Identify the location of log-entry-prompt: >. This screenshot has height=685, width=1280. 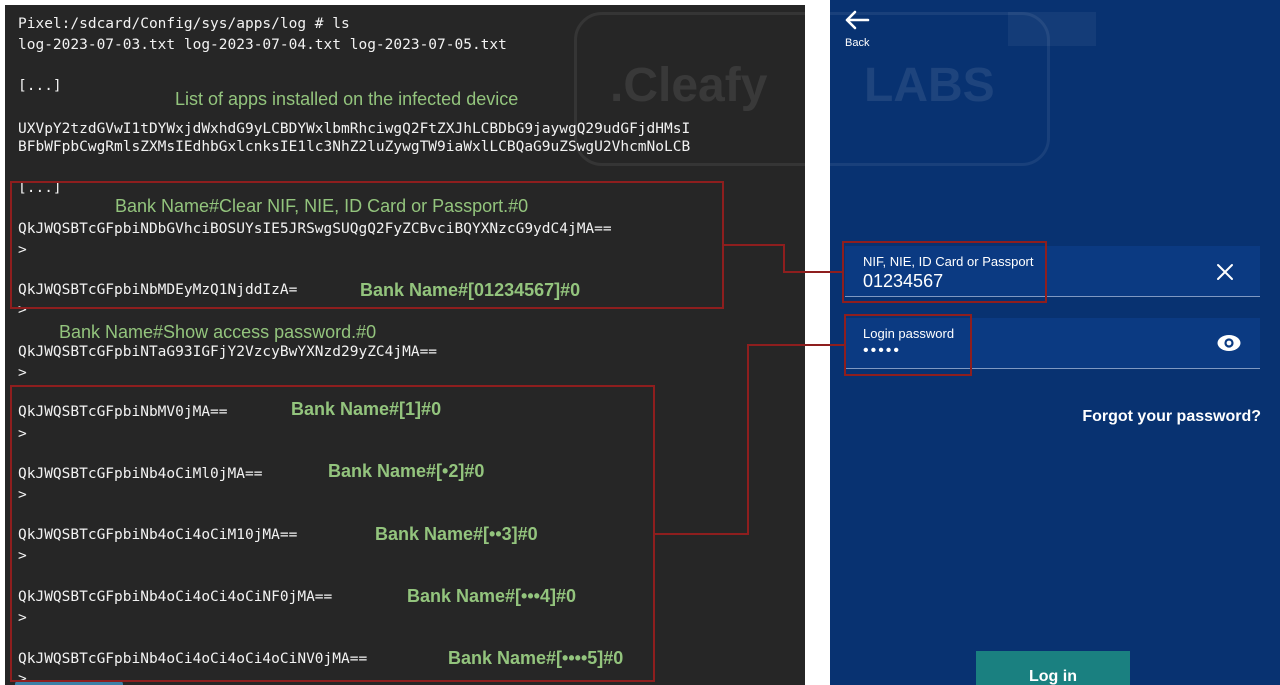
(22, 373).